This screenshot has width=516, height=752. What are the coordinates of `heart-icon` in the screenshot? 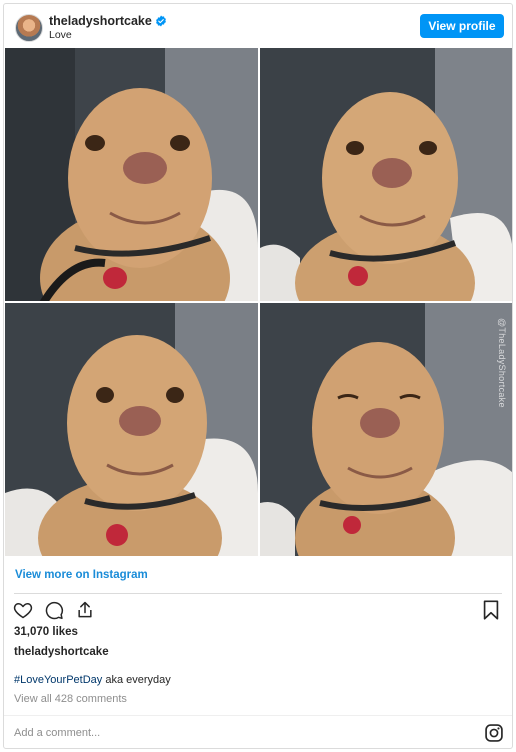 It's located at (23, 611).